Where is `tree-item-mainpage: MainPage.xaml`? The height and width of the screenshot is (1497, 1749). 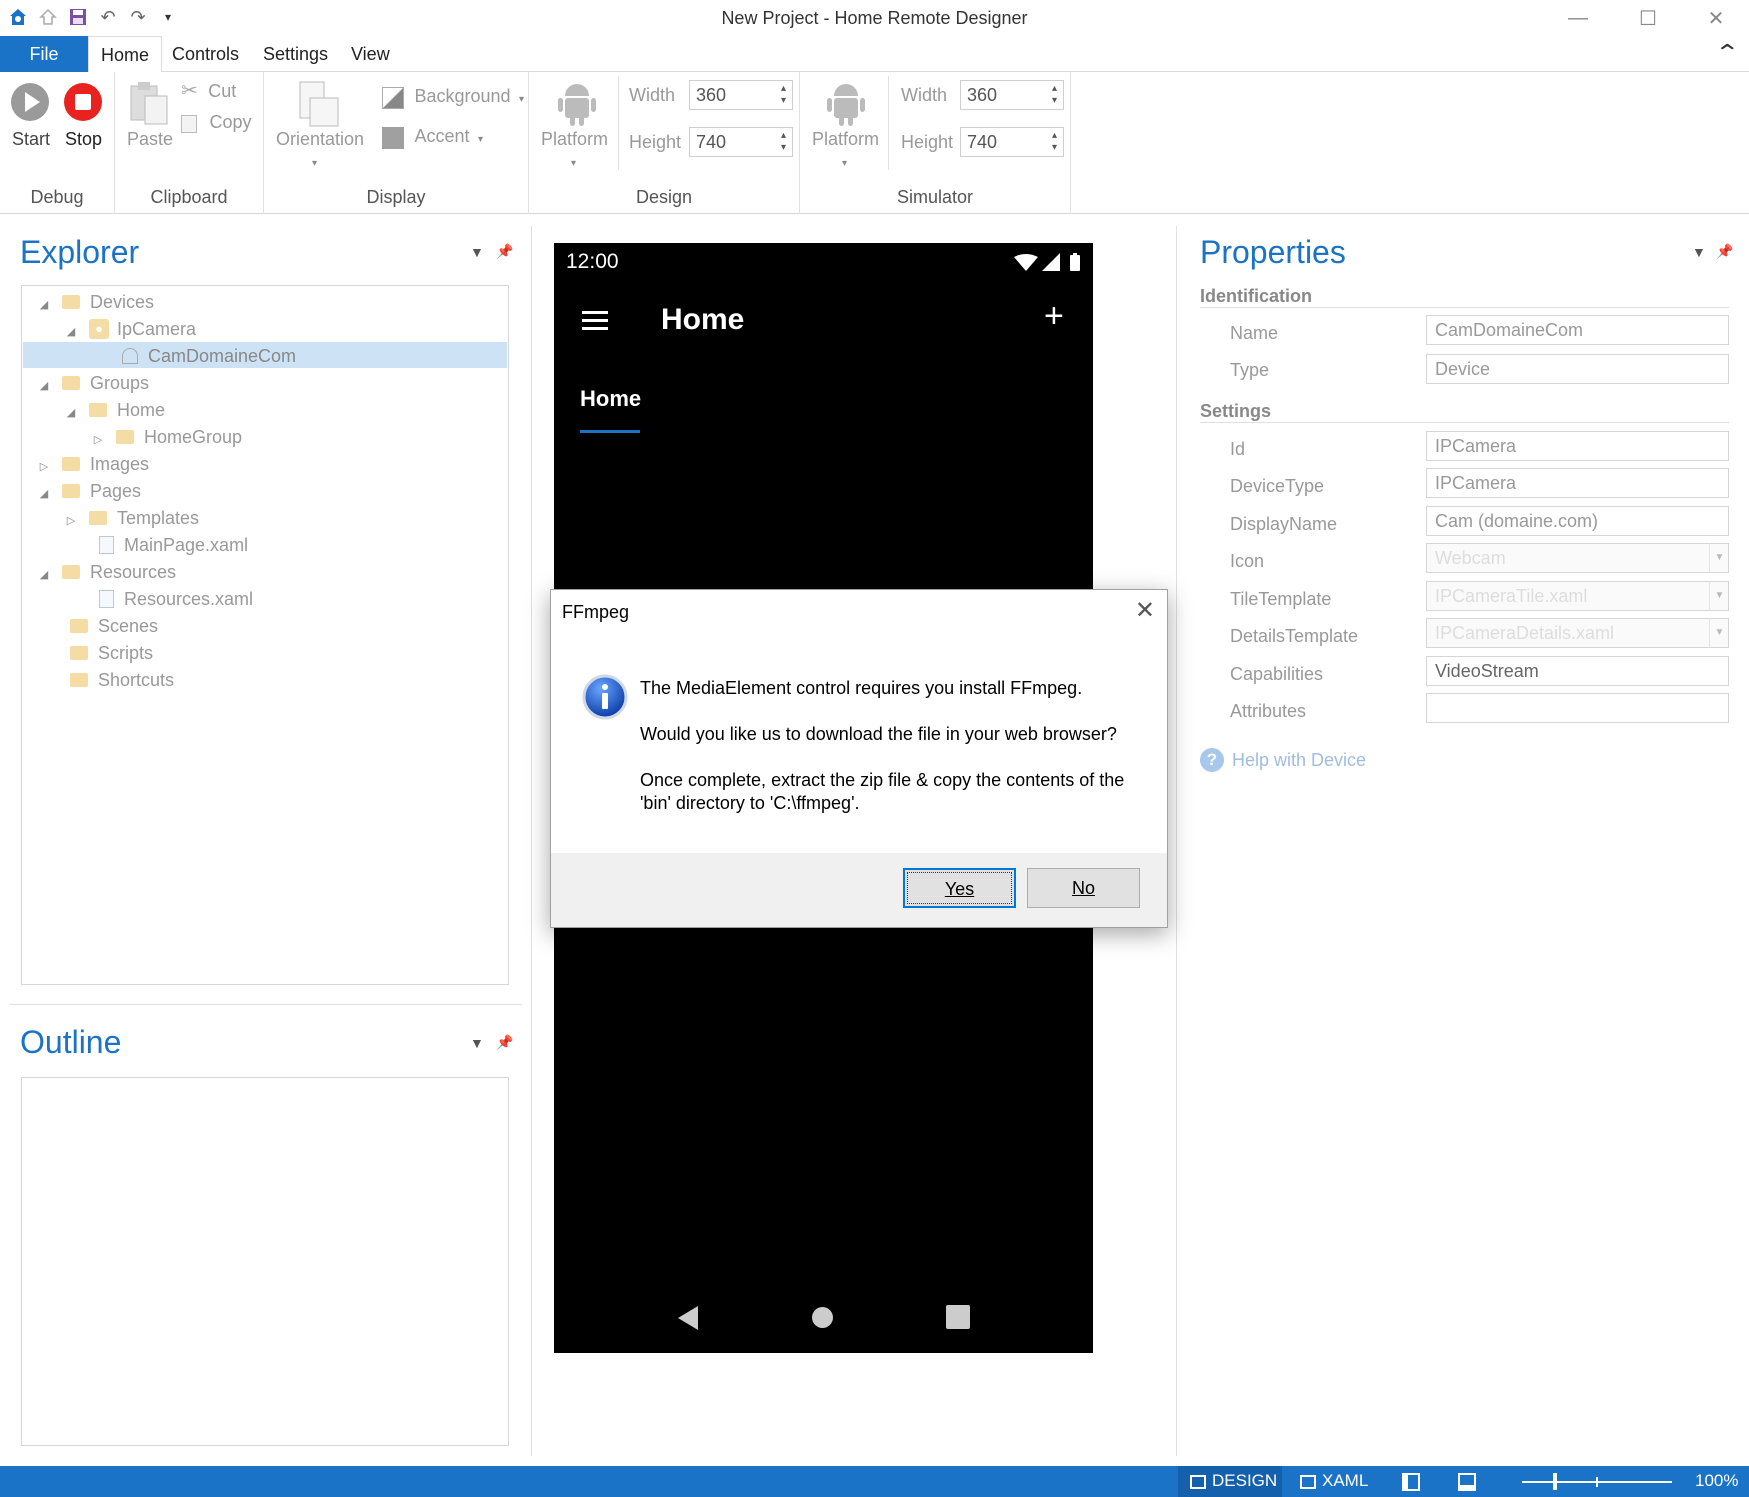
tree-item-mainpage: MainPage.xaml is located at coordinates (173, 545).